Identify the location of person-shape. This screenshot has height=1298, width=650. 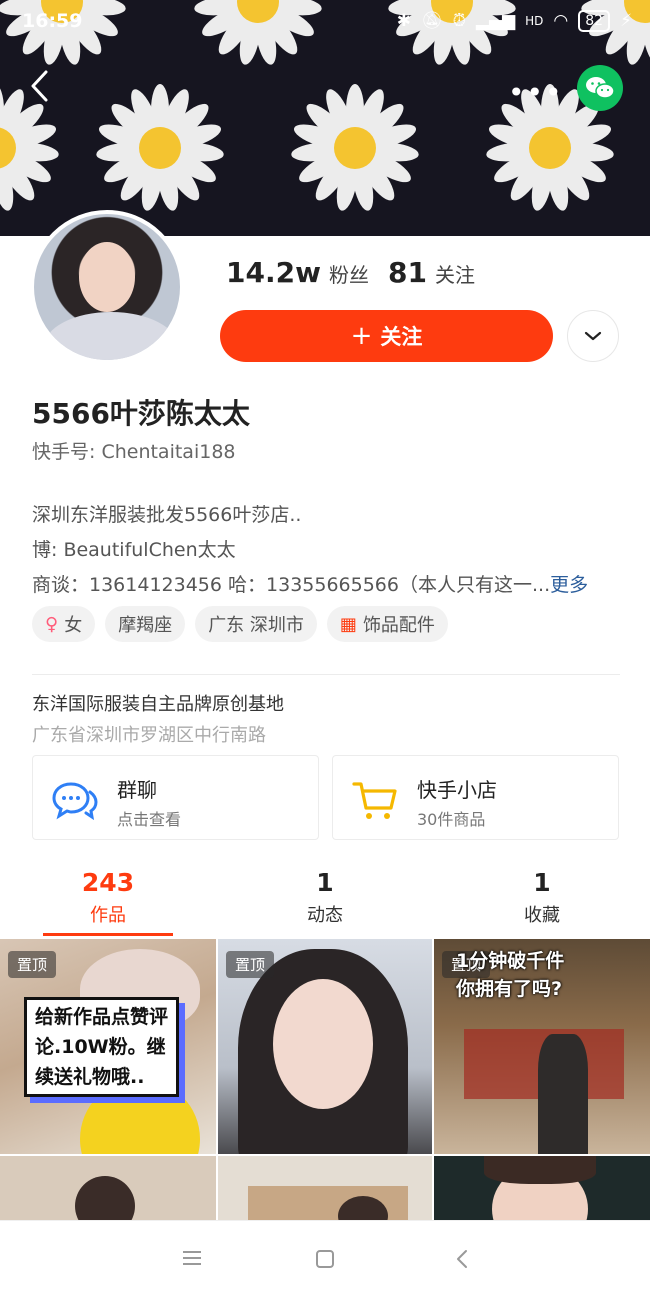
(563, 1094).